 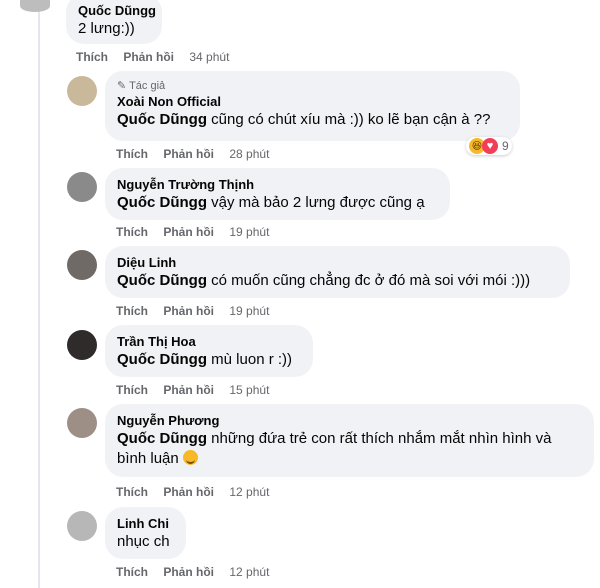 I want to click on comment-text-line2: bình luận, so click(x=349, y=459).